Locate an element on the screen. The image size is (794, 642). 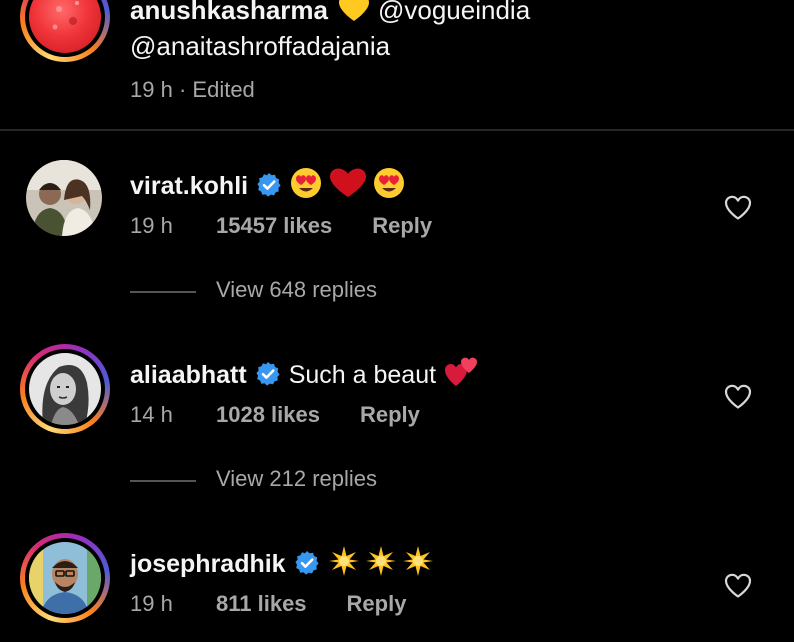
comment-text: josephradhik is located at coordinates (282, 565).